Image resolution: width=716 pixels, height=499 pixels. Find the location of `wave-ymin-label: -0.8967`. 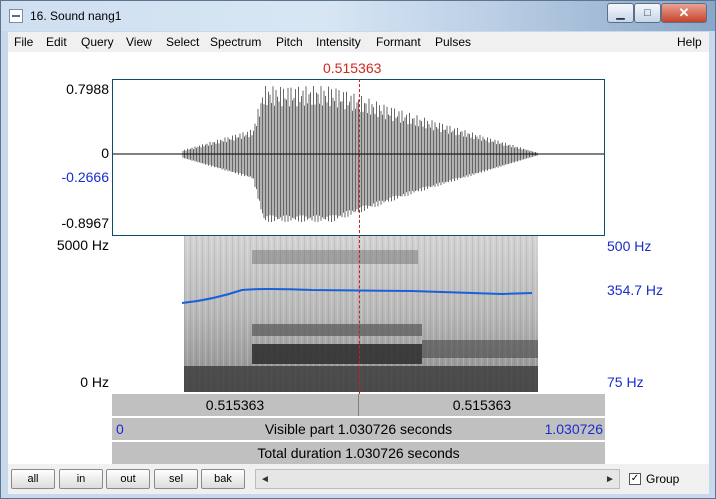

wave-ymin-label: -0.8967 is located at coordinates (85, 223).